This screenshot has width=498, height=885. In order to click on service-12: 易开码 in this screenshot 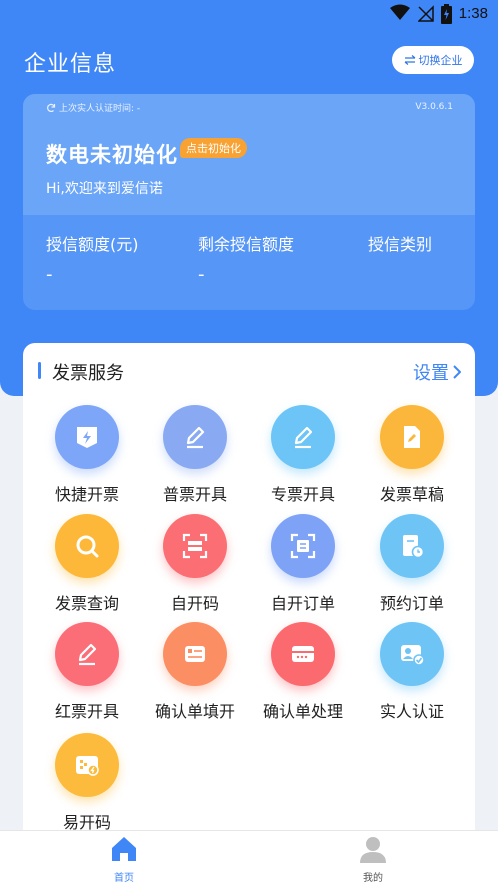, I will do `click(87, 783)`.